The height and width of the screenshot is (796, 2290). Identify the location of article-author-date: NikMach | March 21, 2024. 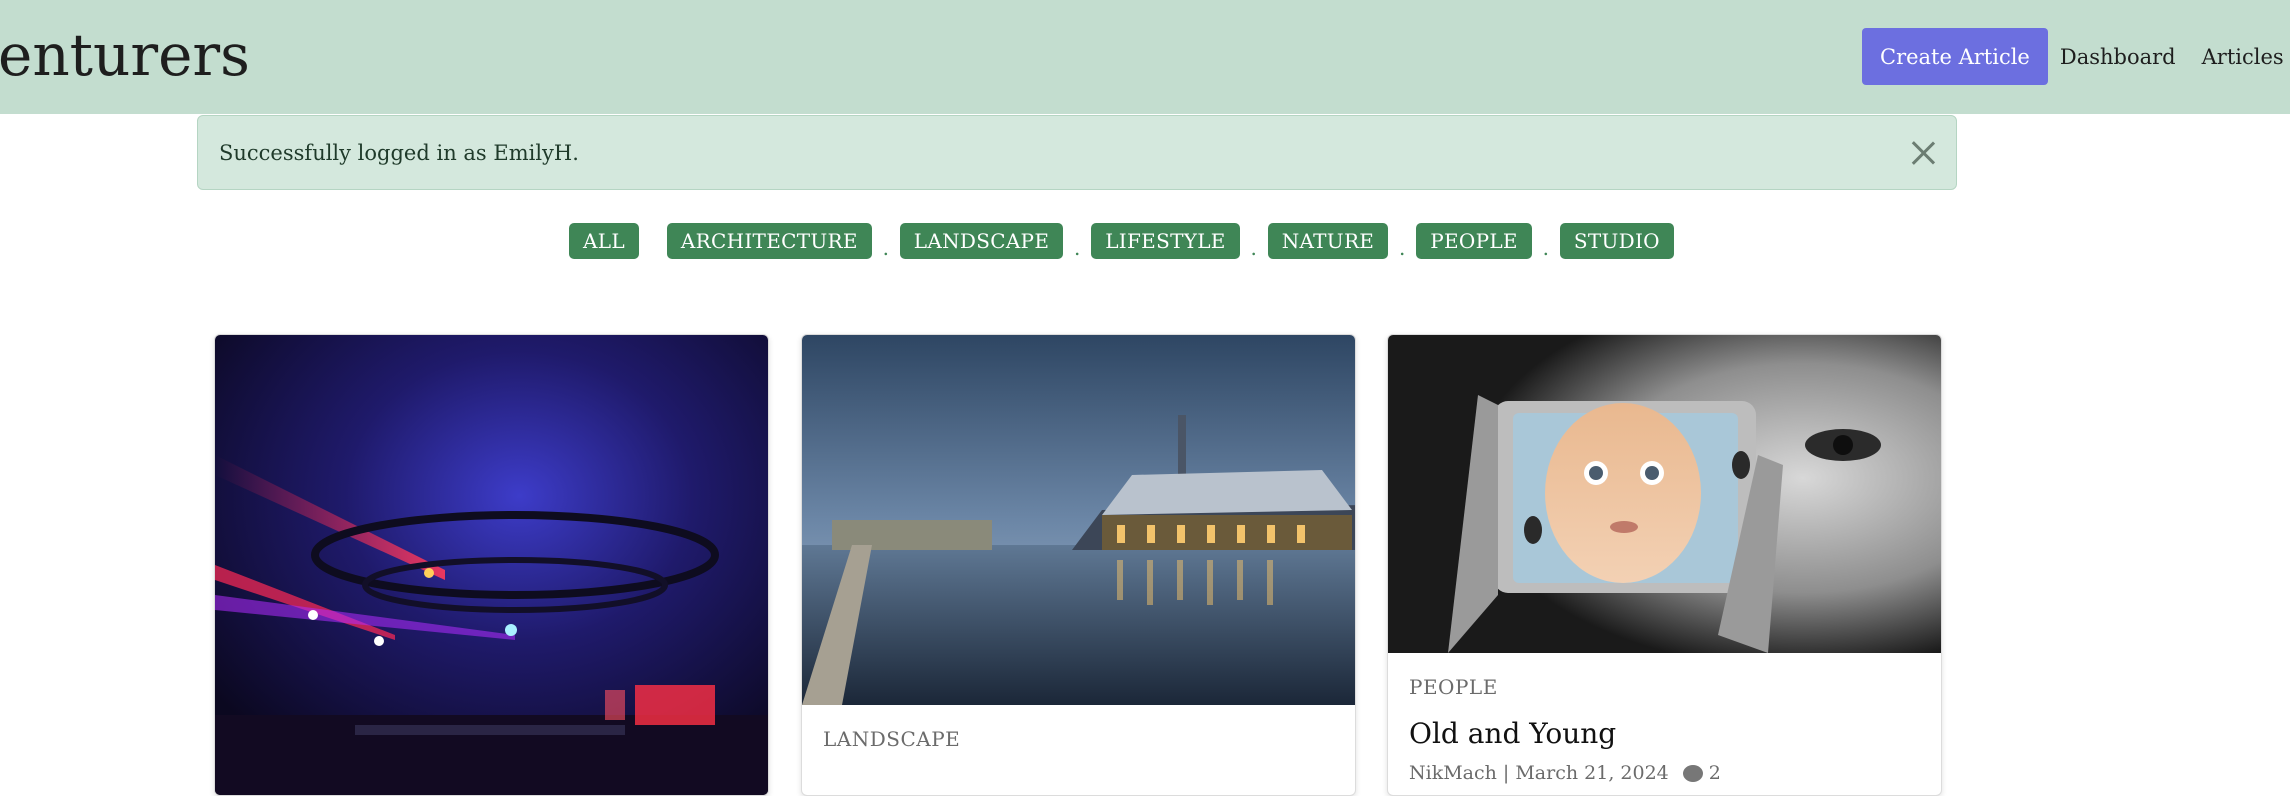
(1539, 773).